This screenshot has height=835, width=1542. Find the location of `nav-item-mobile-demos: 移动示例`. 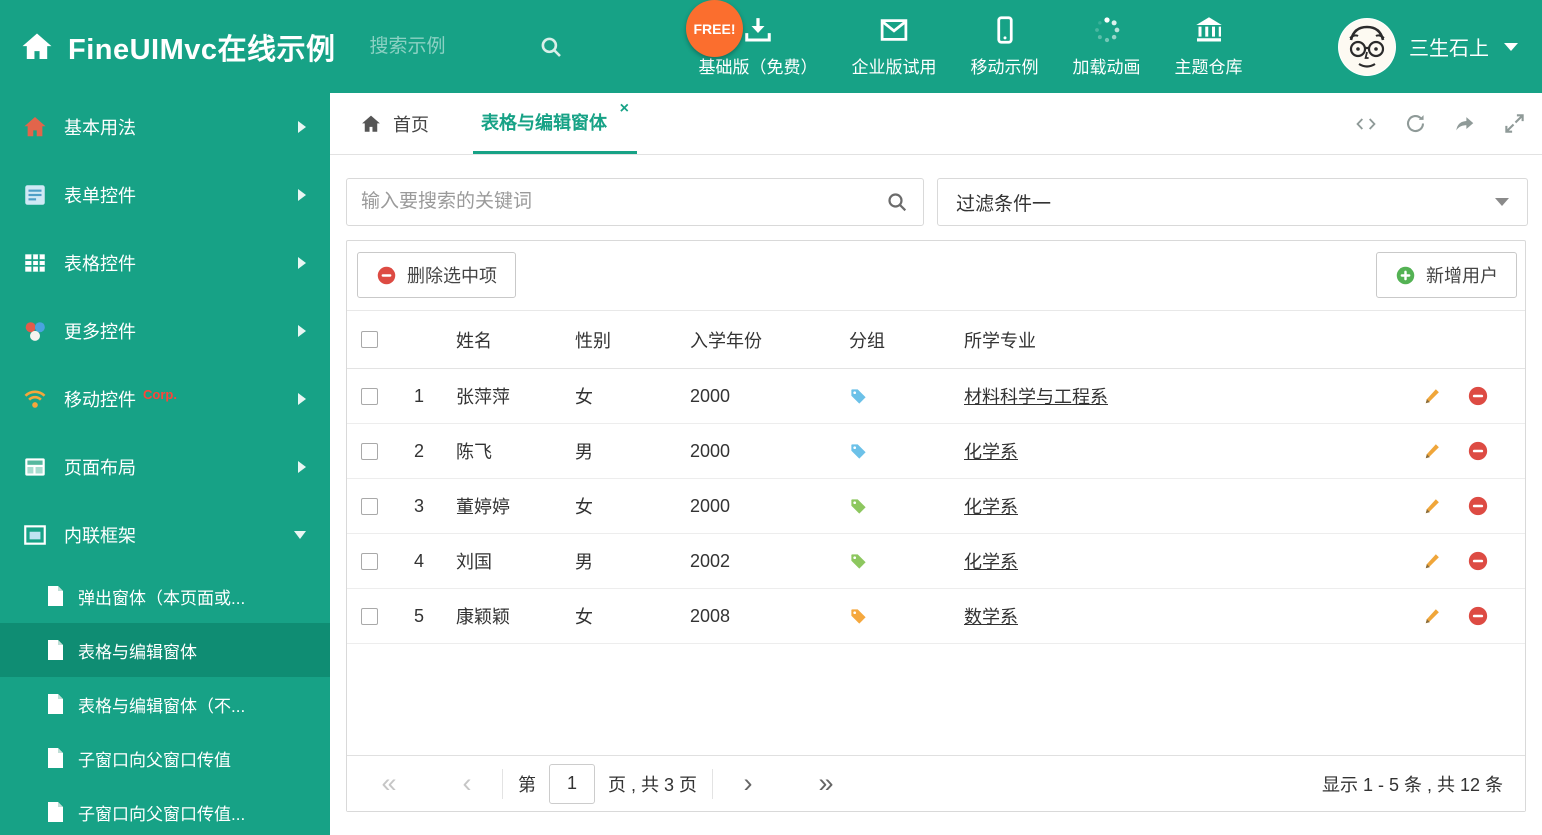

nav-item-mobile-demos: 移动示例 is located at coordinates (1005, 46).